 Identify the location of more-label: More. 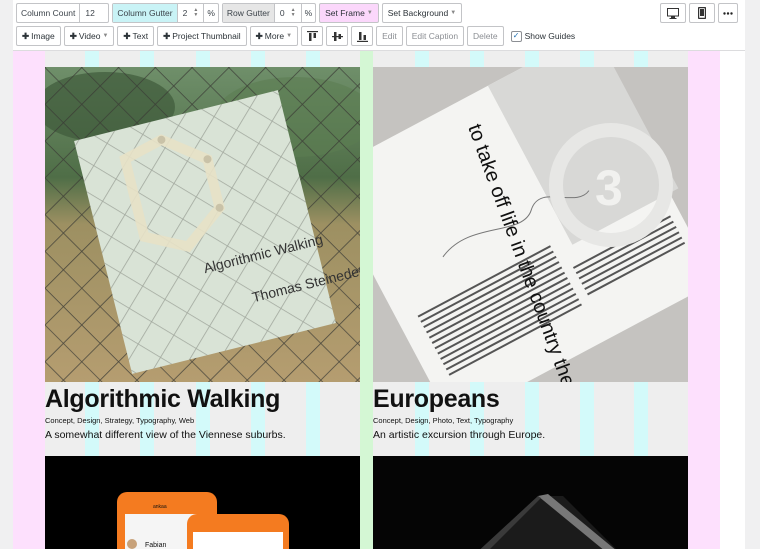
(274, 36).